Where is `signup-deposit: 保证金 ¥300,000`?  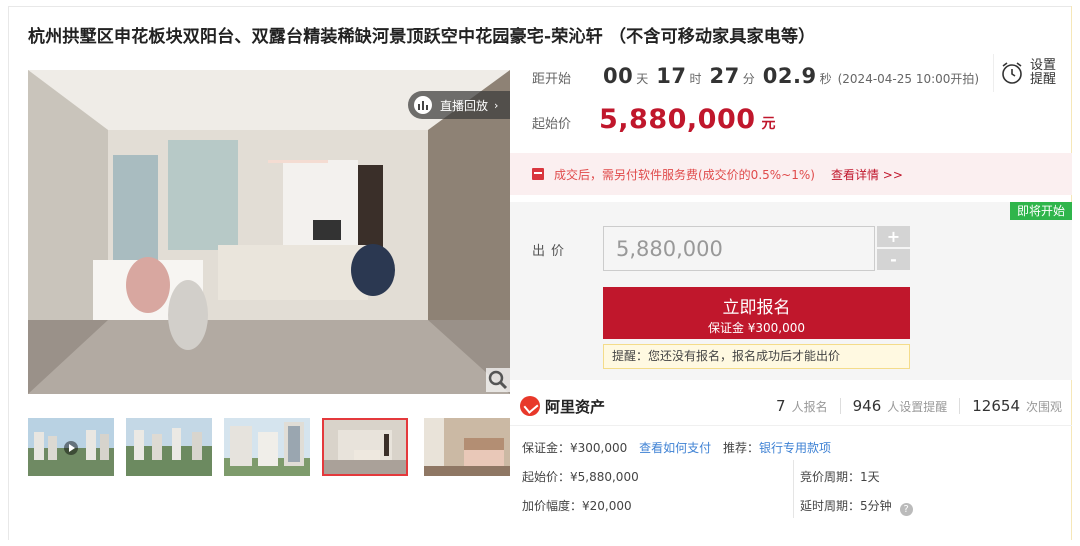
signup-deposit: 保证金 ¥300,000 is located at coordinates (756, 328).